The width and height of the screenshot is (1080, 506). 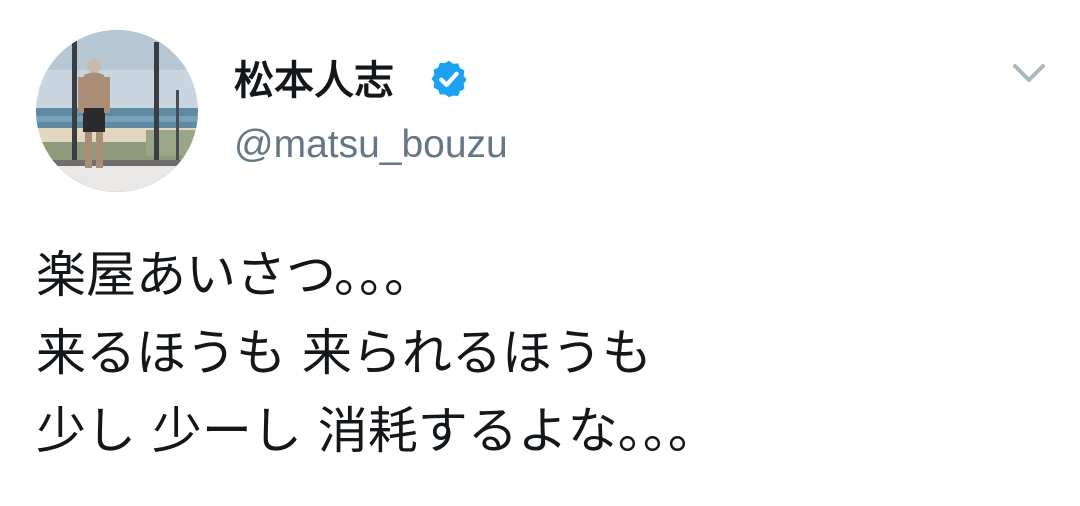 What do you see at coordinates (377, 431) in the screenshot?
I see `tweet-text-line: 少し 少ーし 消耗するよな。。。` at bounding box center [377, 431].